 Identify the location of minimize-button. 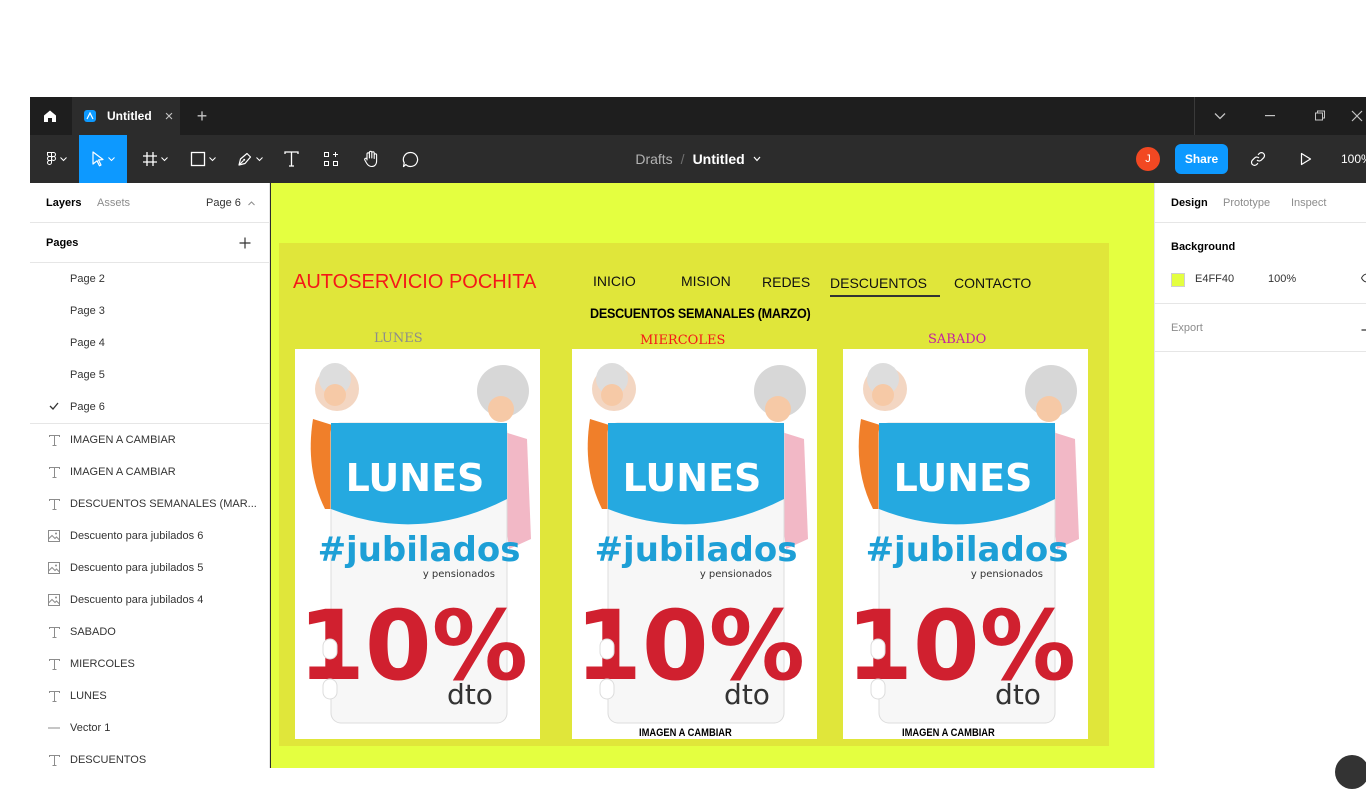
(1270, 116).